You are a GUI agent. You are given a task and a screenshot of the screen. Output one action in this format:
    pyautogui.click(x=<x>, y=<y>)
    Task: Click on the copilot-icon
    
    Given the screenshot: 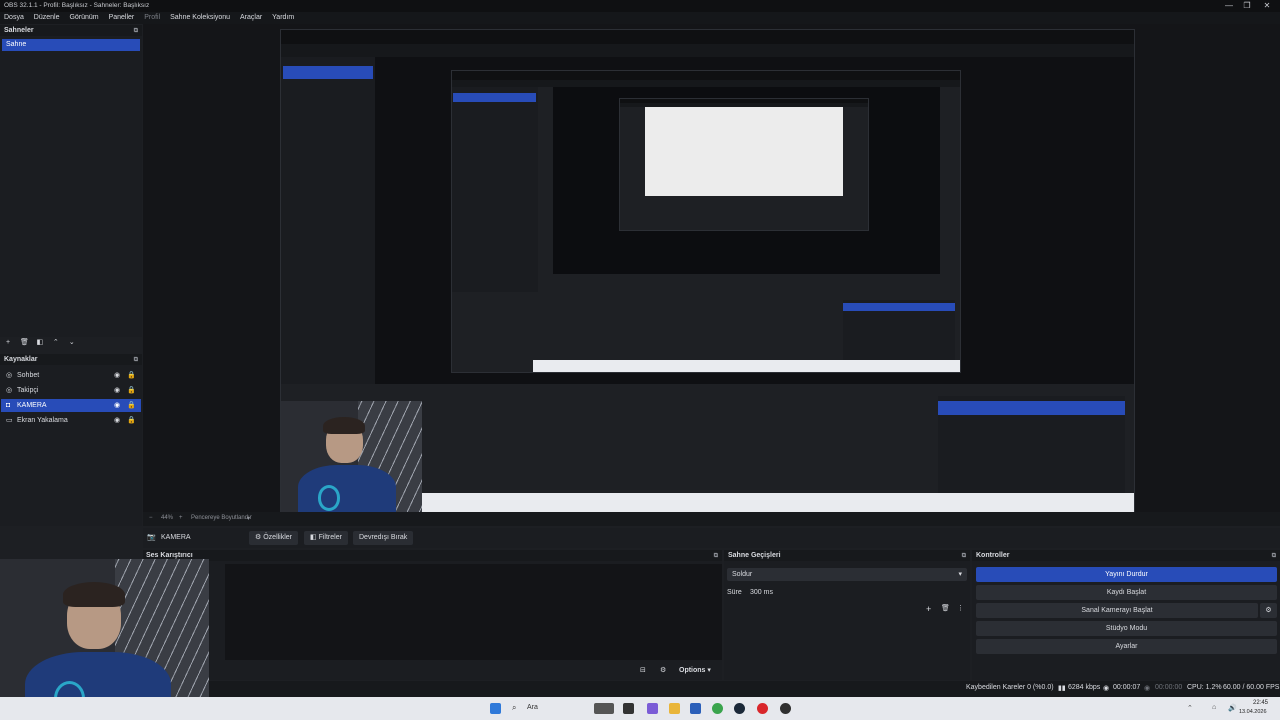 What is the action you would take?
    pyautogui.click(x=652, y=708)
    